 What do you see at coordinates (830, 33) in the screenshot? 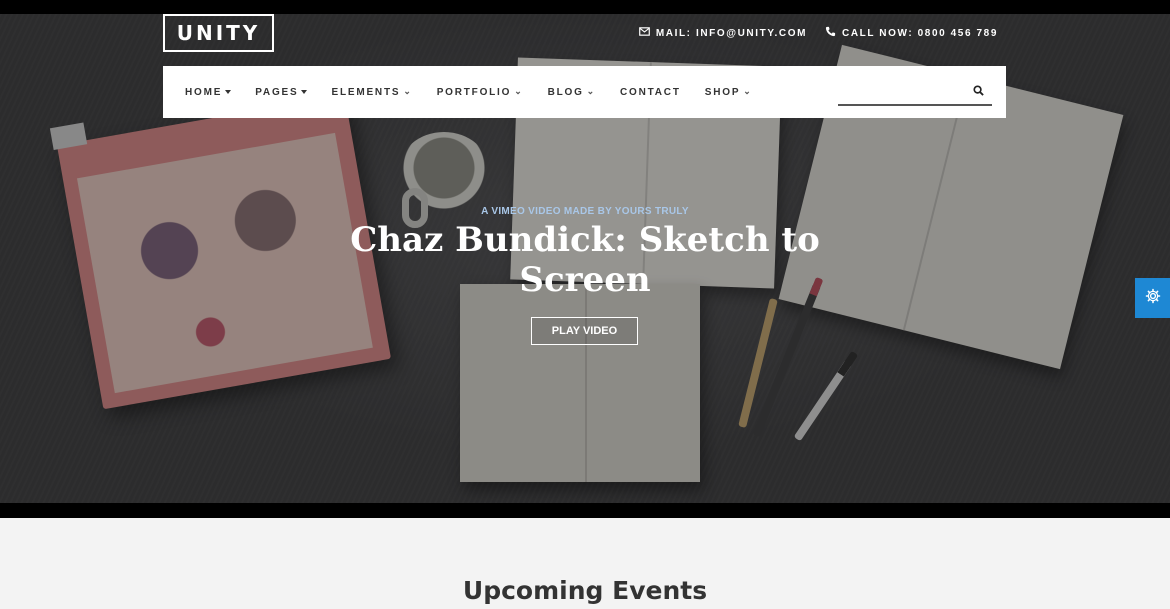
I see `phone-icon` at bounding box center [830, 33].